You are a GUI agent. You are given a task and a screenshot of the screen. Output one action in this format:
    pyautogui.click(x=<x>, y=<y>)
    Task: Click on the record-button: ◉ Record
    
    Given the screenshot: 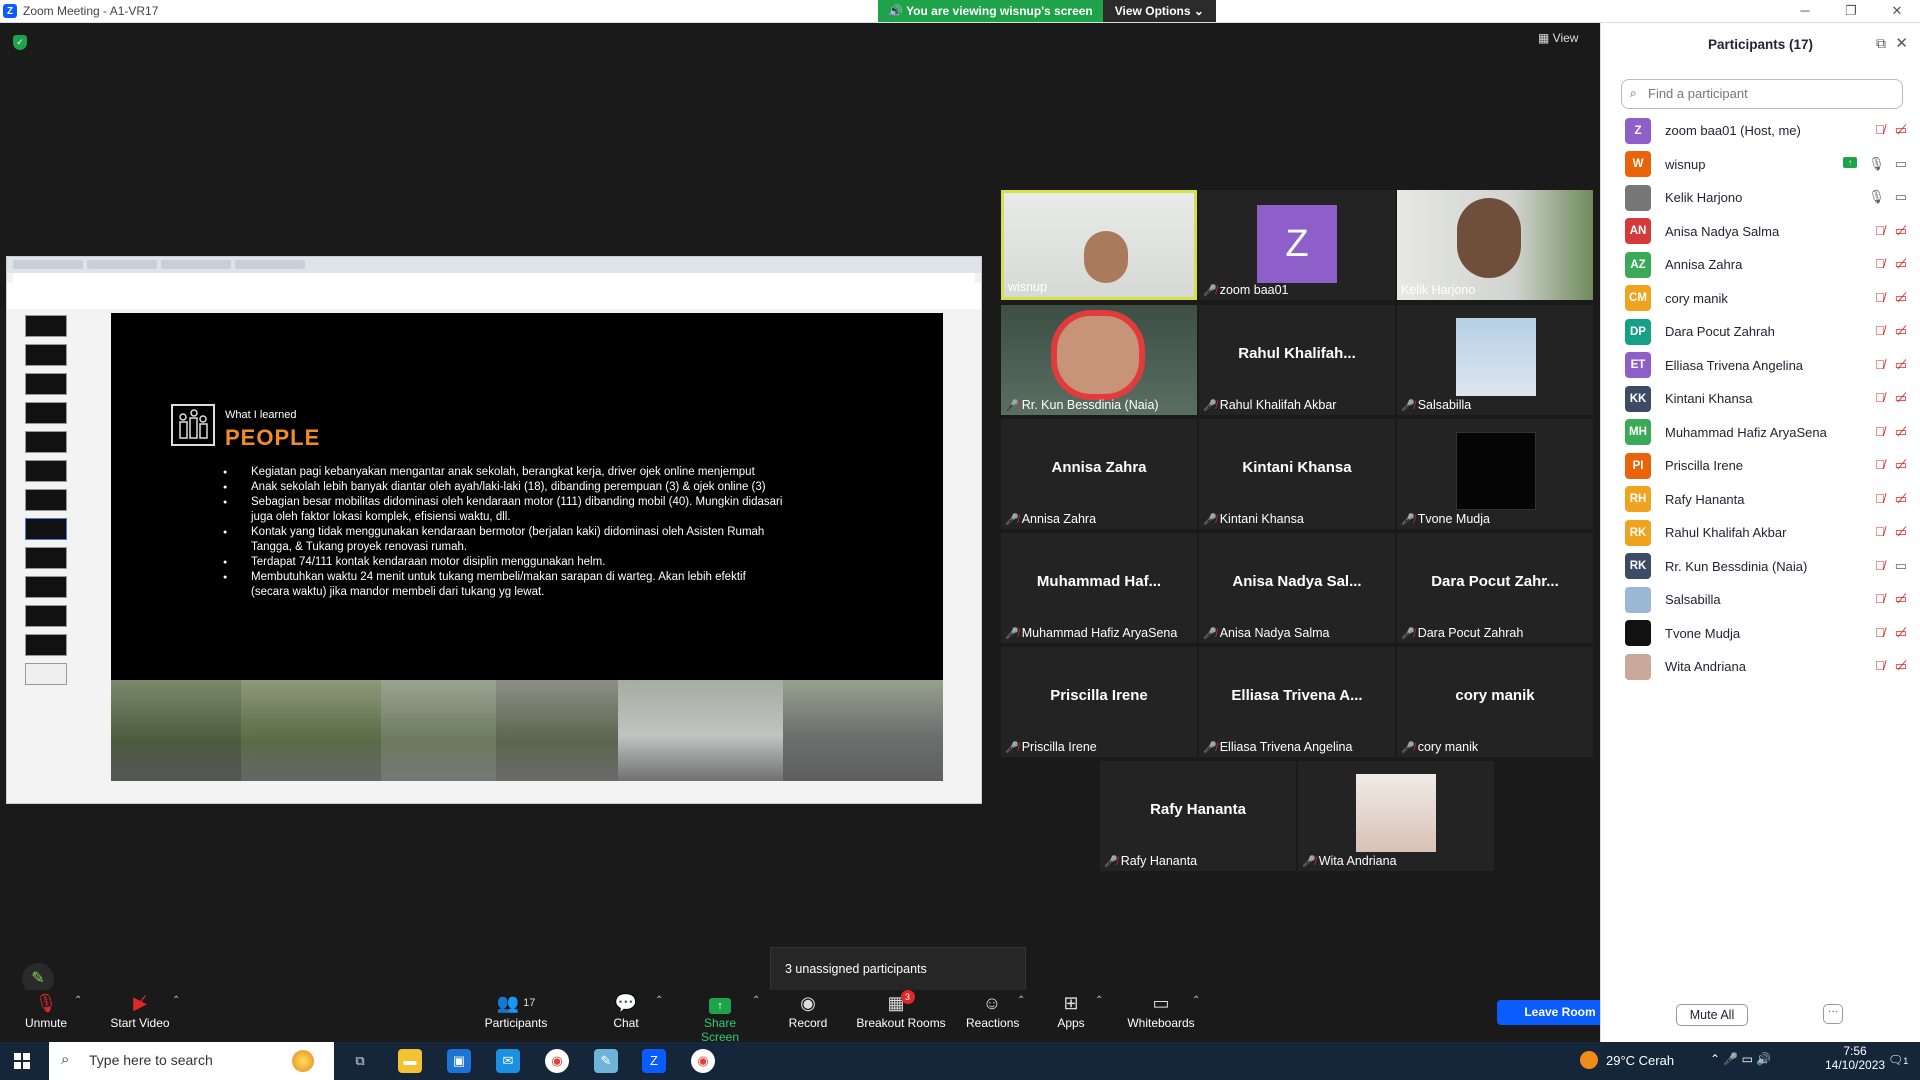 What is the action you would take?
    pyautogui.click(x=808, y=1010)
    